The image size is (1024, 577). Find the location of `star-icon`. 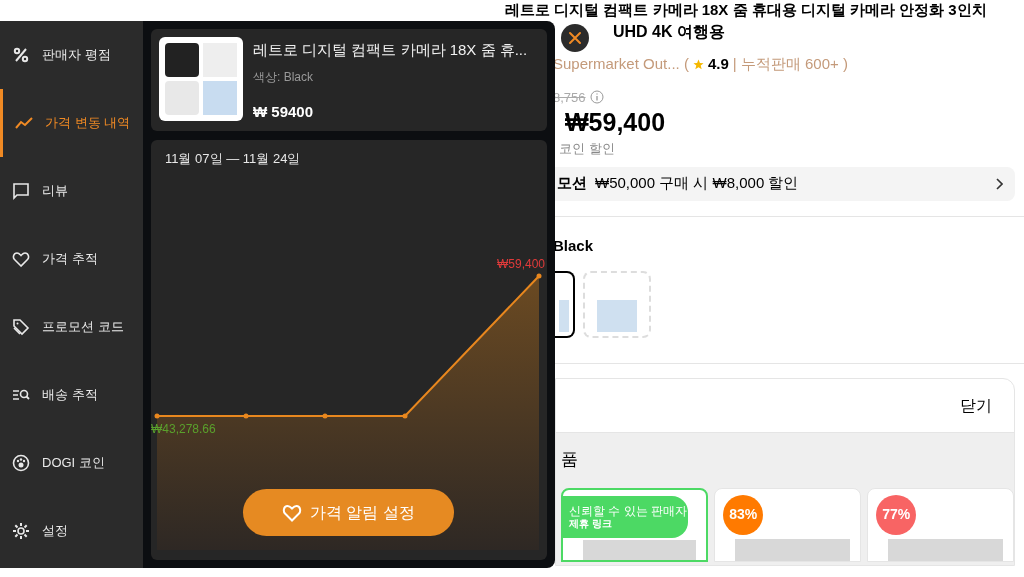

star-icon is located at coordinates (698, 64).